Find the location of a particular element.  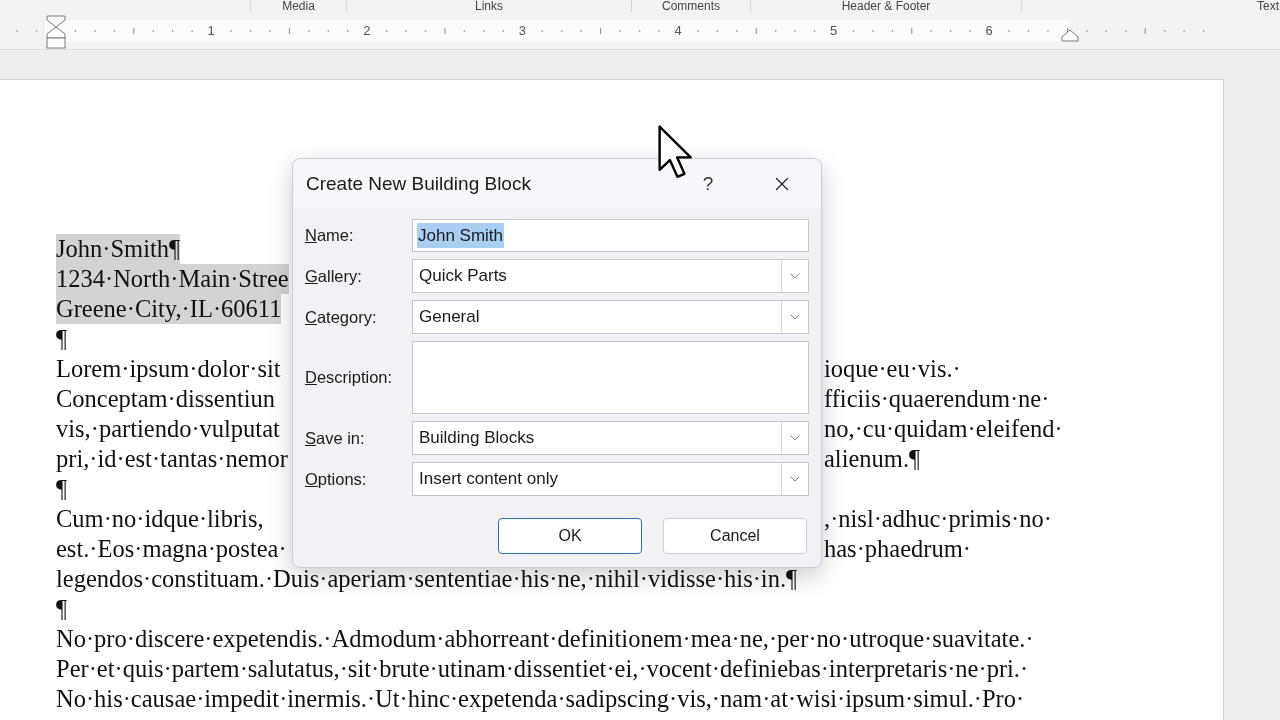

document-text: 1234·North·Main·Stree is located at coordinates (172, 279).